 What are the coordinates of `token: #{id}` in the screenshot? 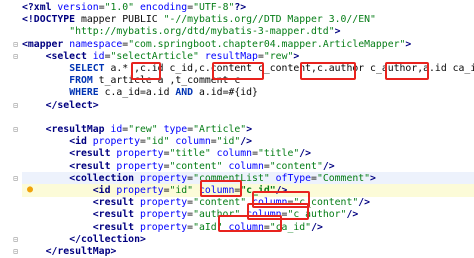 It's located at (243, 93).